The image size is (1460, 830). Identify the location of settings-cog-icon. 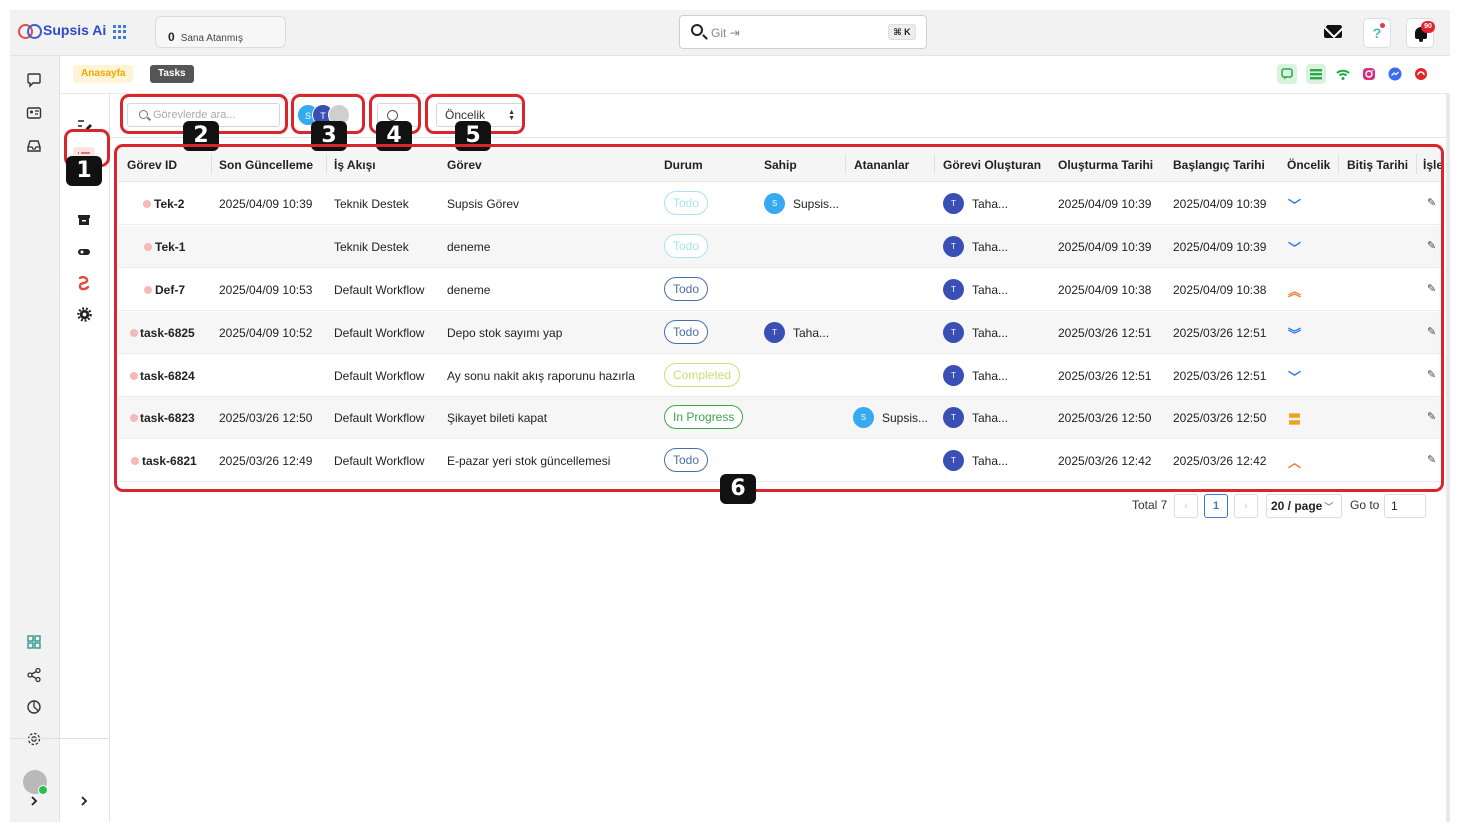
(84, 314).